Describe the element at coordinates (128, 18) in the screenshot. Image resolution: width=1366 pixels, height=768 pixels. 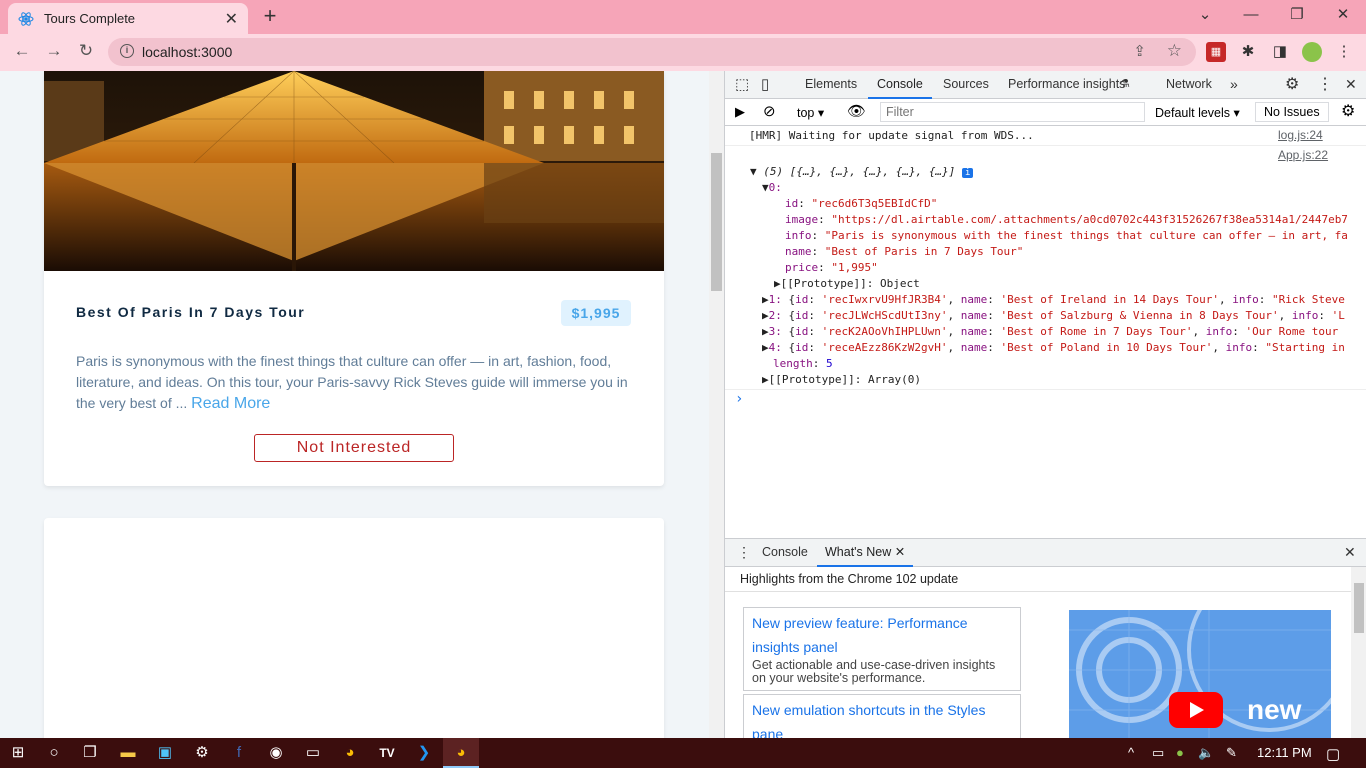
I see `browser-tab: Tours Complete ✕` at that location.